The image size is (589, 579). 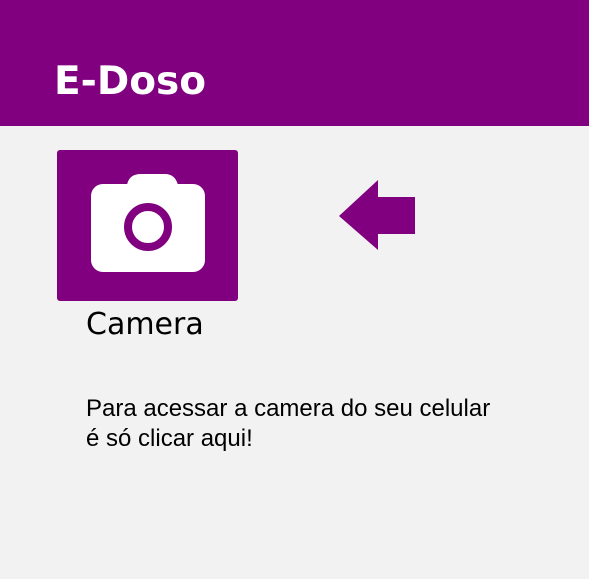 I want to click on camera-icon, so click(x=148, y=223).